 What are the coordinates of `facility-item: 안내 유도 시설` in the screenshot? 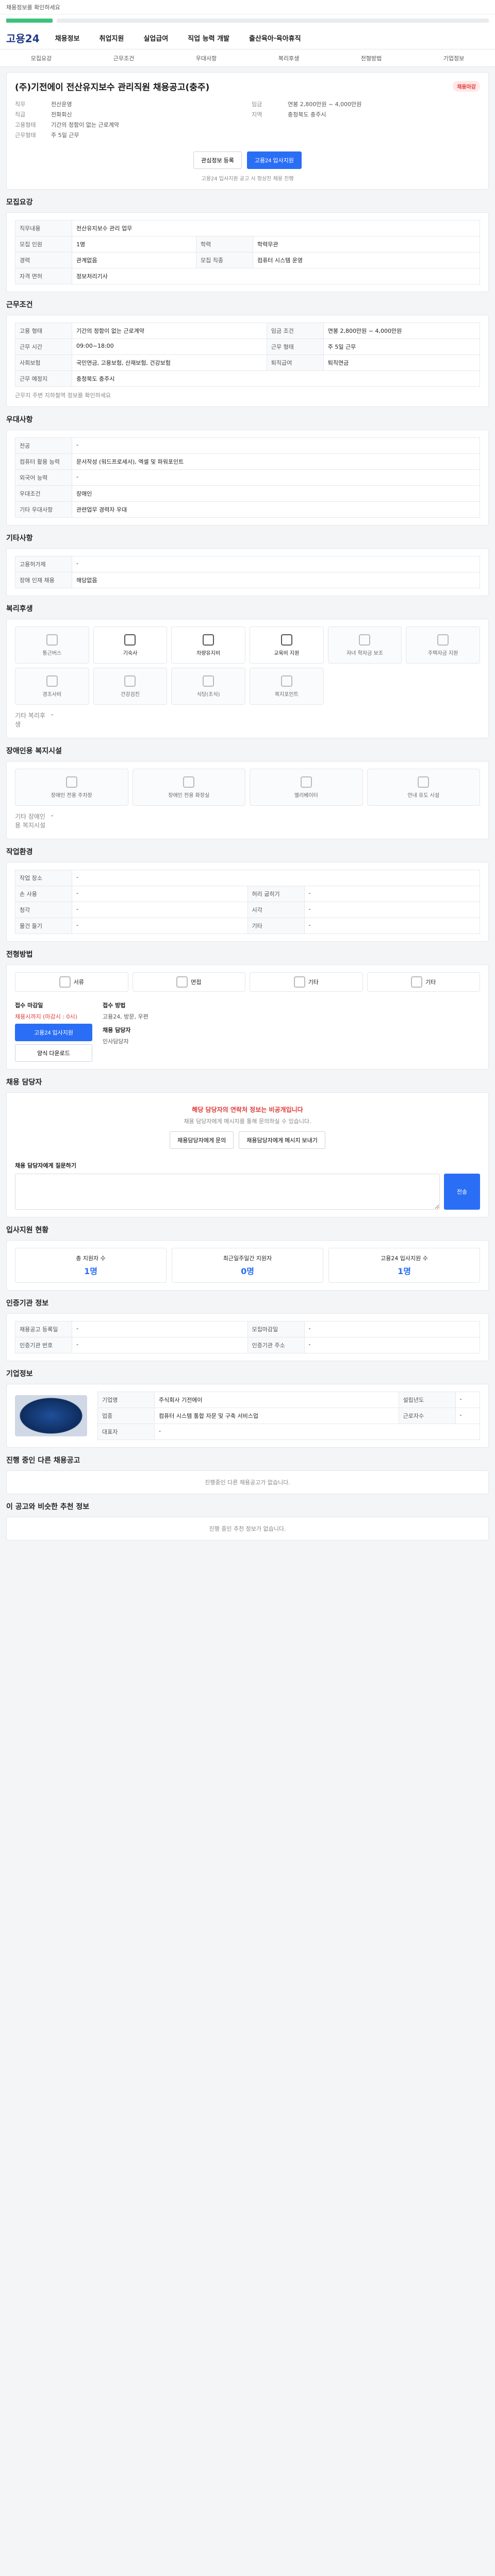 It's located at (423, 787).